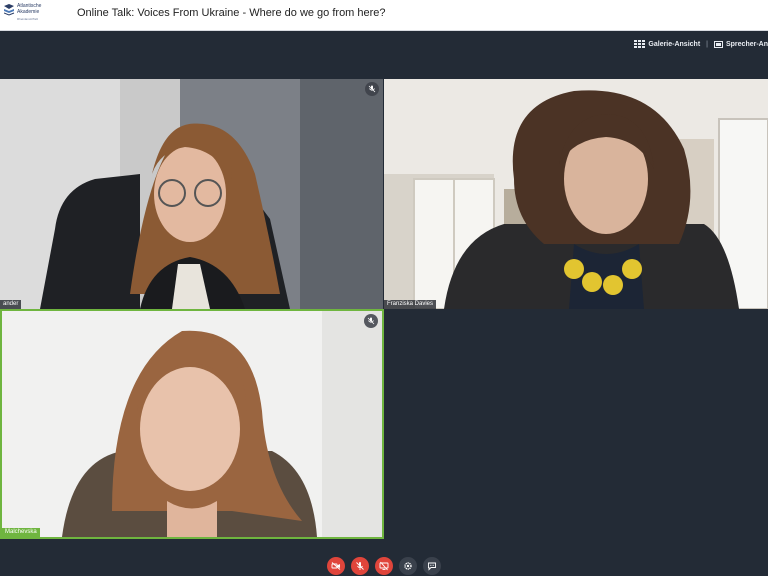 Image resolution: width=768 pixels, height=576 pixels. I want to click on speaker-view-label: Sprecher-An, so click(746, 44).